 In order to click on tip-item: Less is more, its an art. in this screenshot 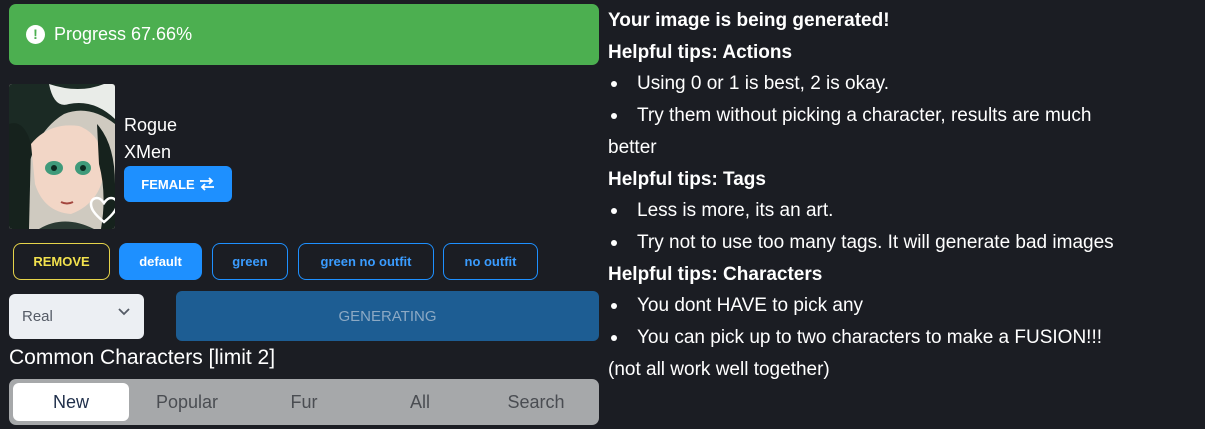, I will do `click(905, 211)`.